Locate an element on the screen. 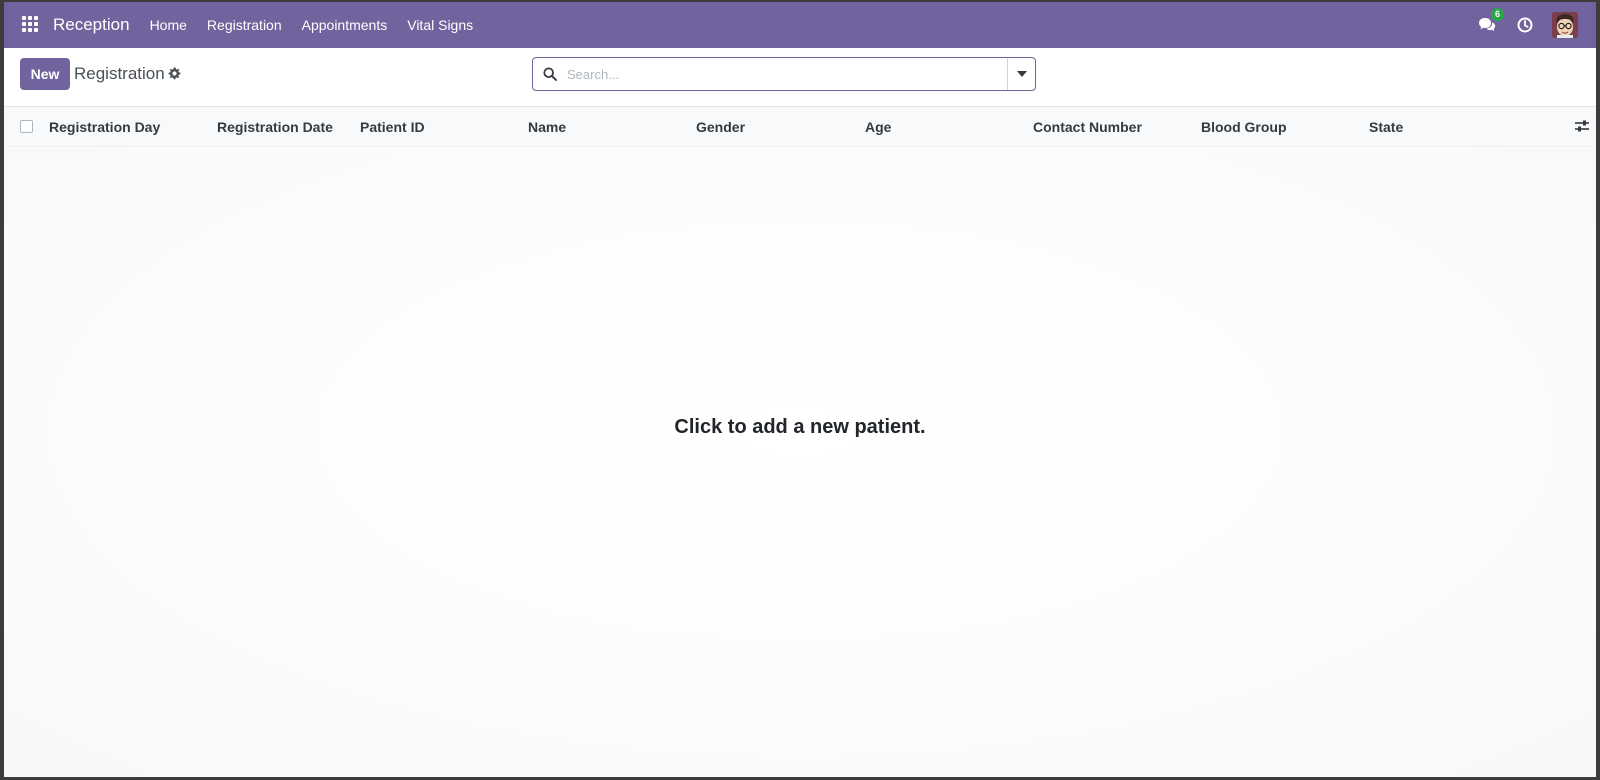 The height and width of the screenshot is (780, 1600). messages-button: 6 is located at coordinates (1490, 22).